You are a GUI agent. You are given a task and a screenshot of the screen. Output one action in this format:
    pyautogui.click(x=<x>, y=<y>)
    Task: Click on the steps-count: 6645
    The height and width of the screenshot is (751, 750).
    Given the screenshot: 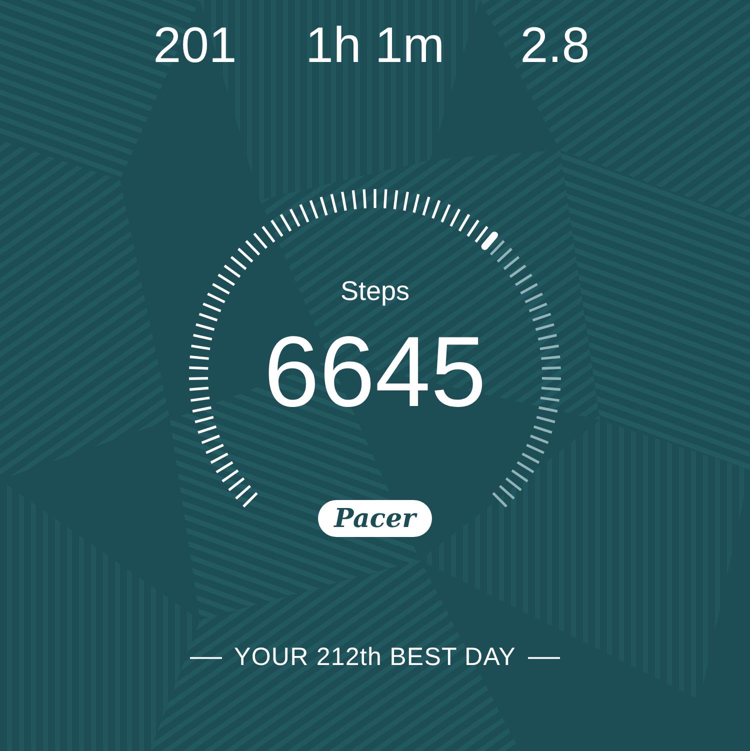 What is the action you would take?
    pyautogui.click(x=375, y=372)
    